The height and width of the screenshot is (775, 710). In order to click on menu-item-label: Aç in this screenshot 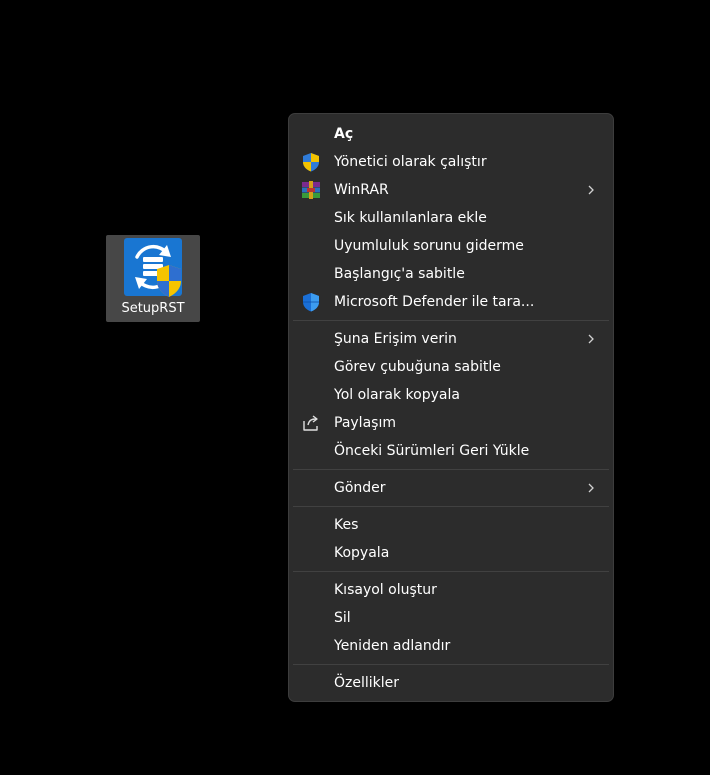, I will do `click(344, 134)`.